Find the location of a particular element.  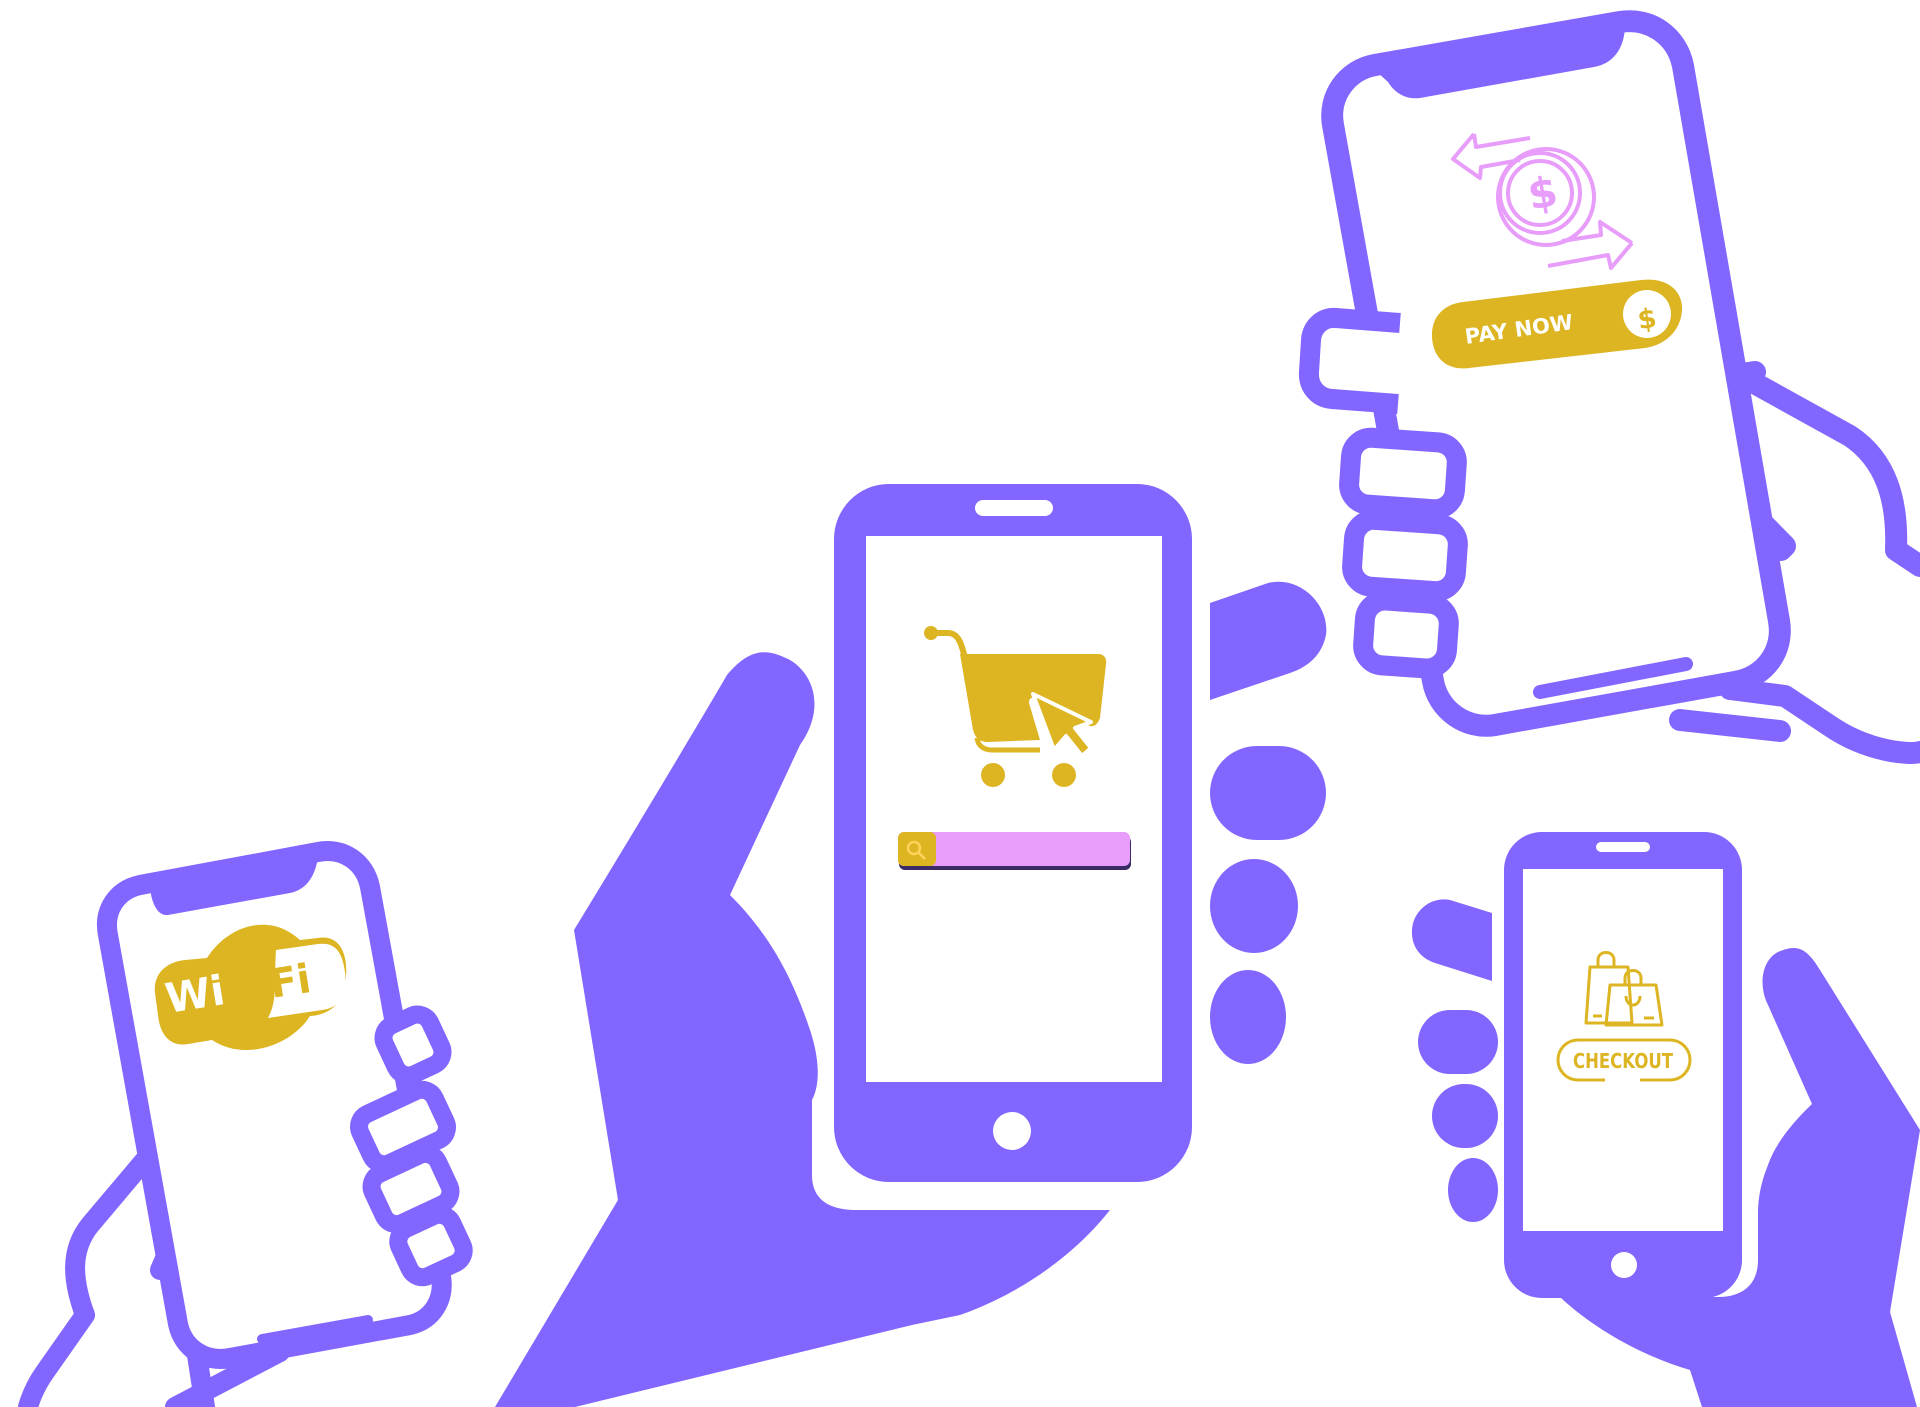

bottom-right-phone: CHECKOUT is located at coordinates (1623, 1065).